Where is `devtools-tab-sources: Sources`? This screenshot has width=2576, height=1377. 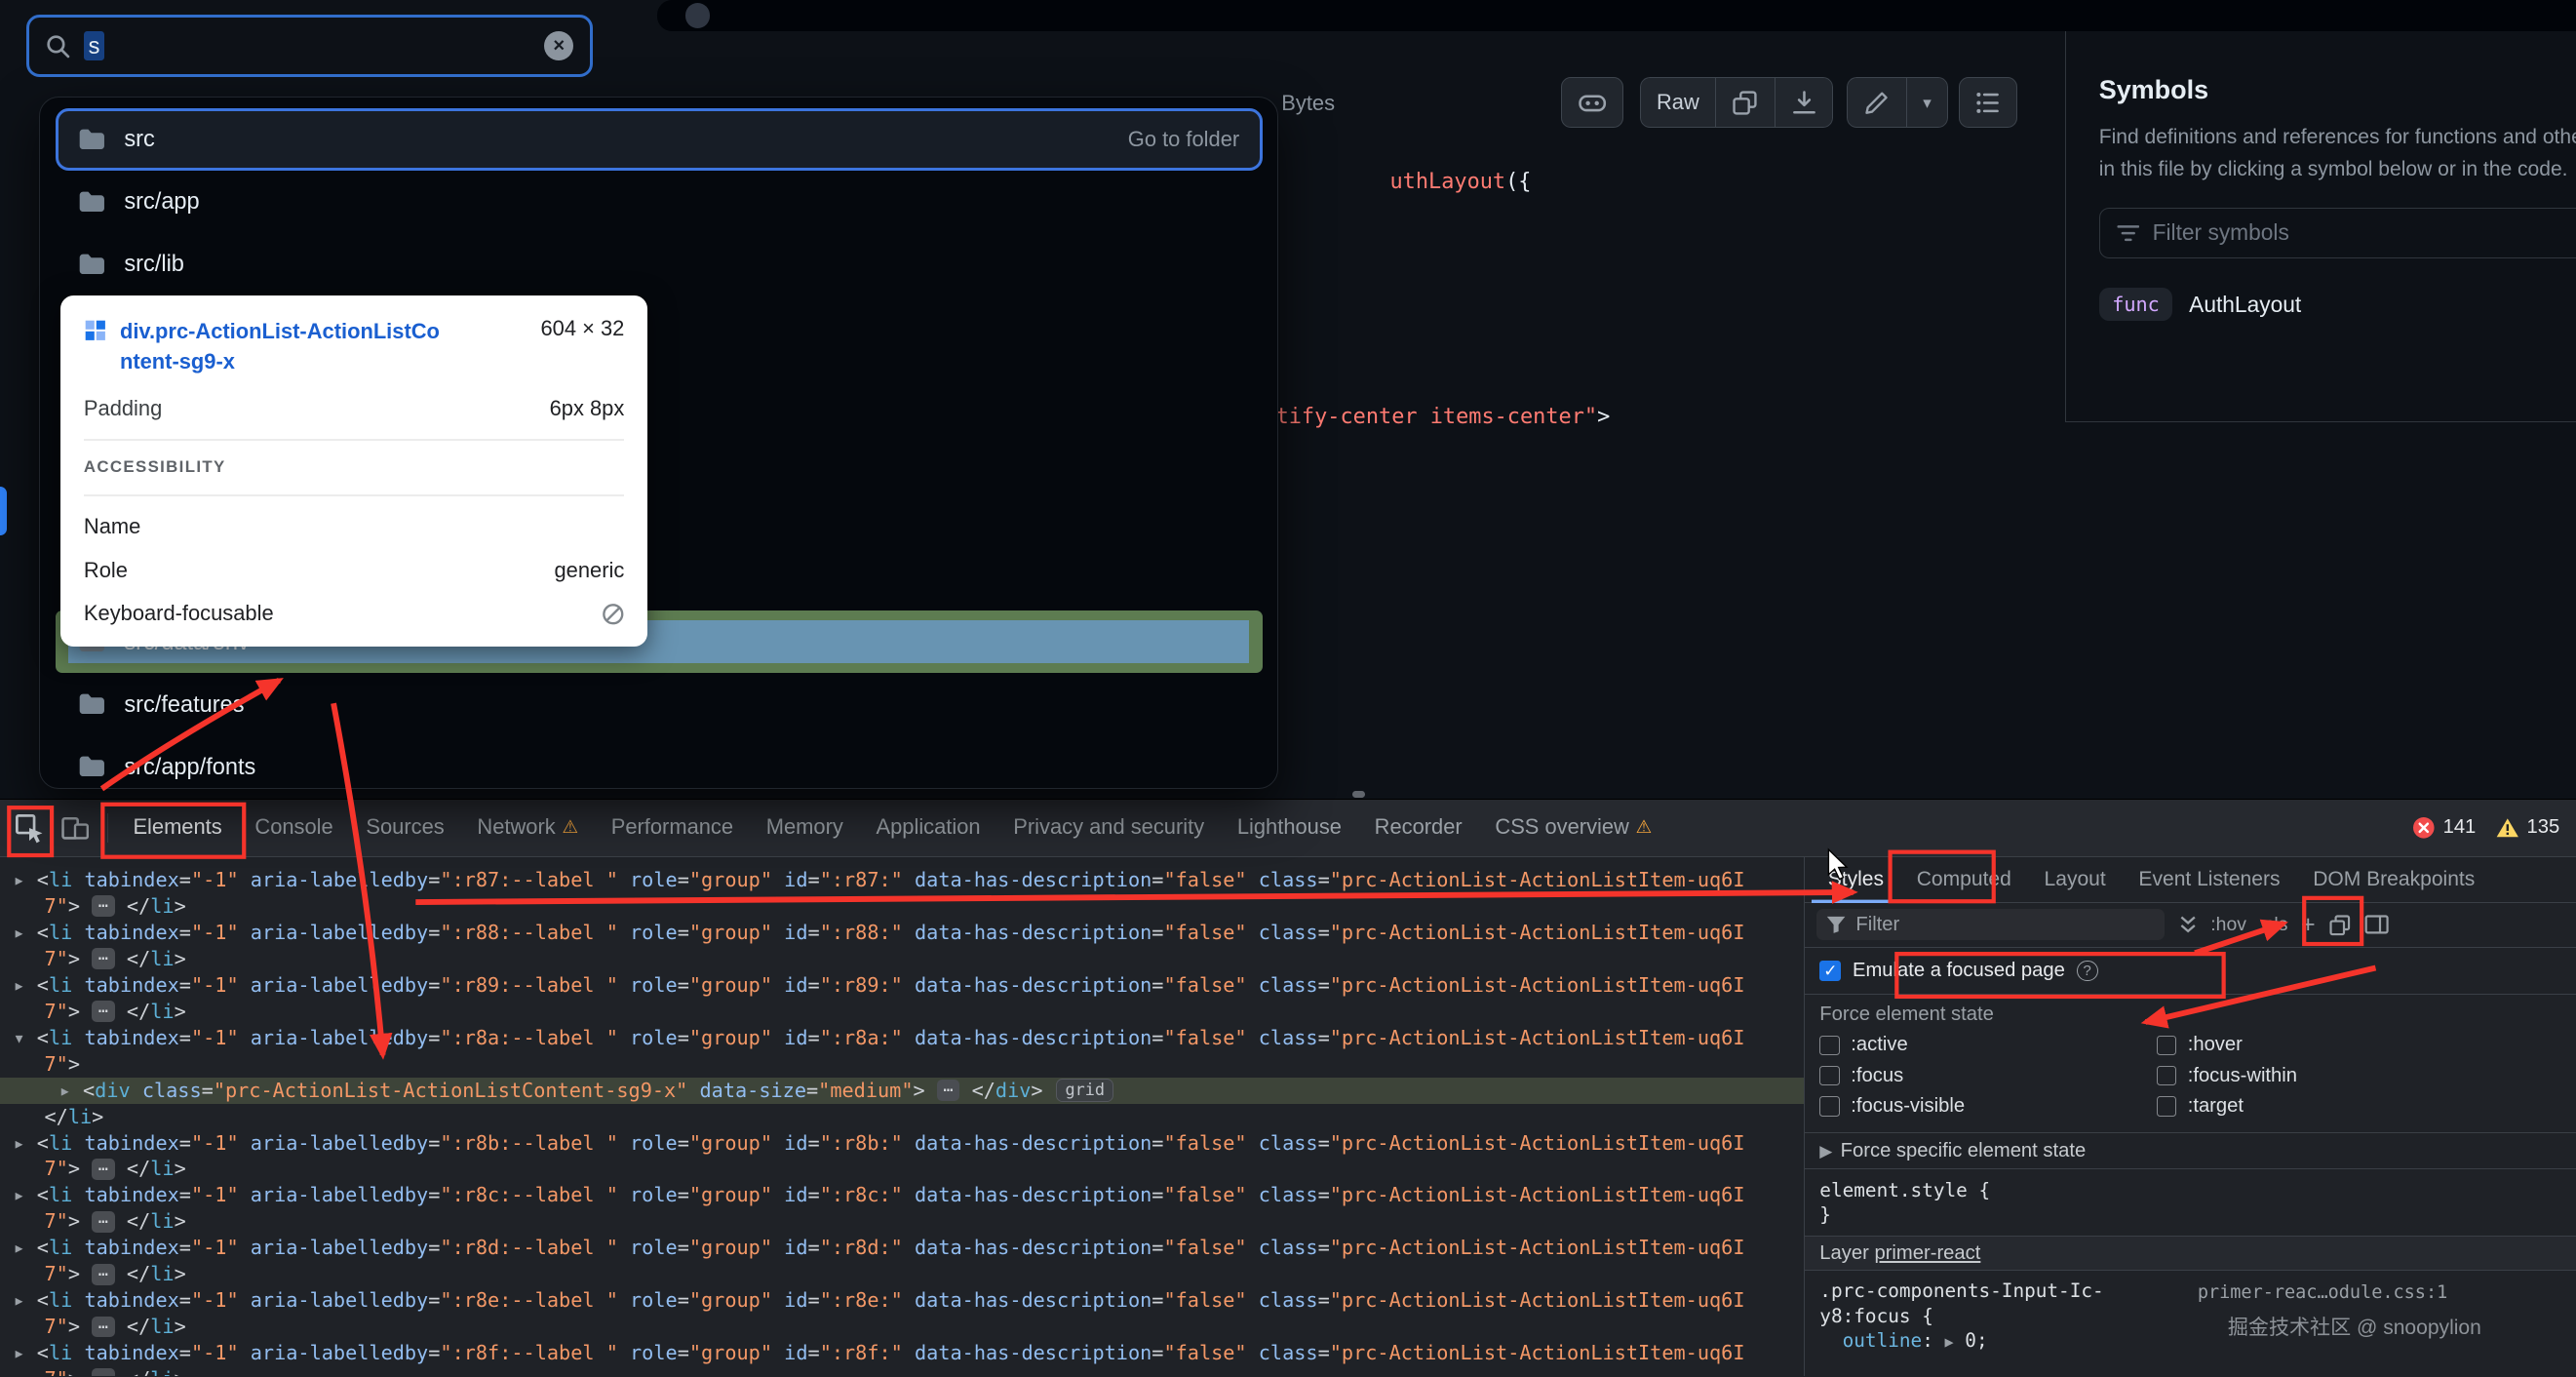 devtools-tab-sources: Sources is located at coordinates (405, 827).